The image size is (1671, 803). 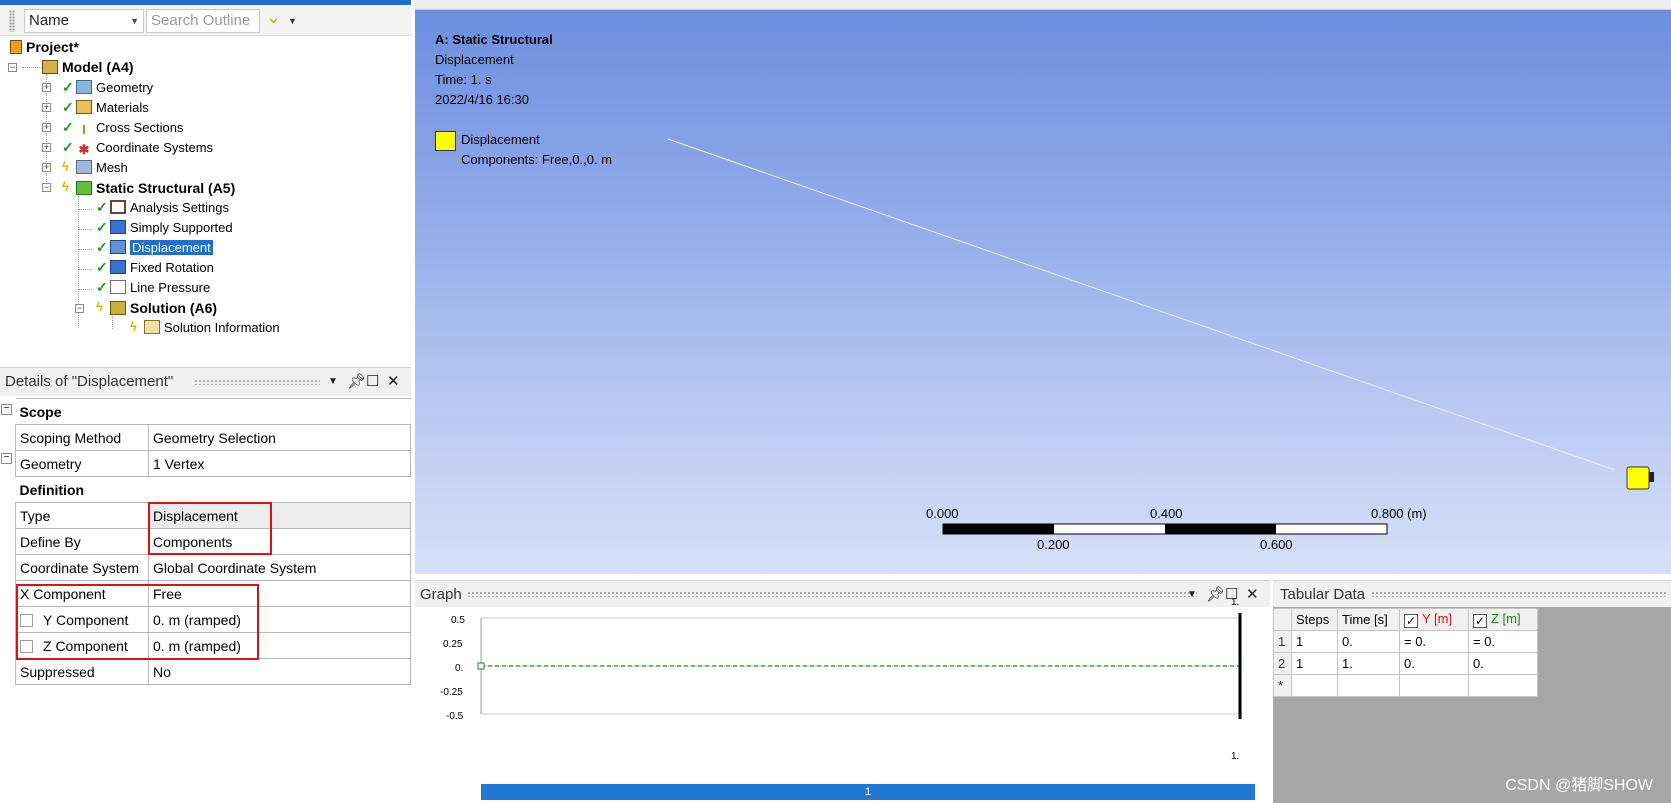 What do you see at coordinates (163, 308) in the screenshot?
I see `tree-item-solution: Solution (A6)` at bounding box center [163, 308].